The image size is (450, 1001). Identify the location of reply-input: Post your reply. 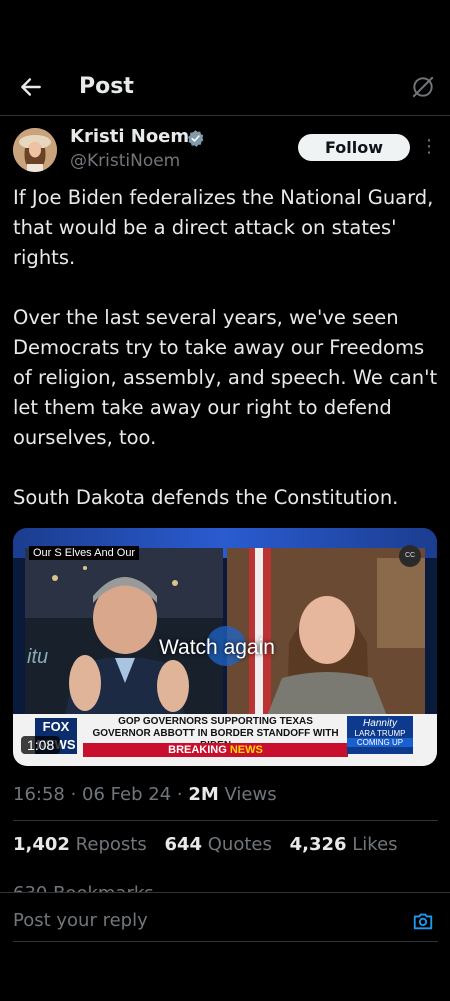
(80, 920).